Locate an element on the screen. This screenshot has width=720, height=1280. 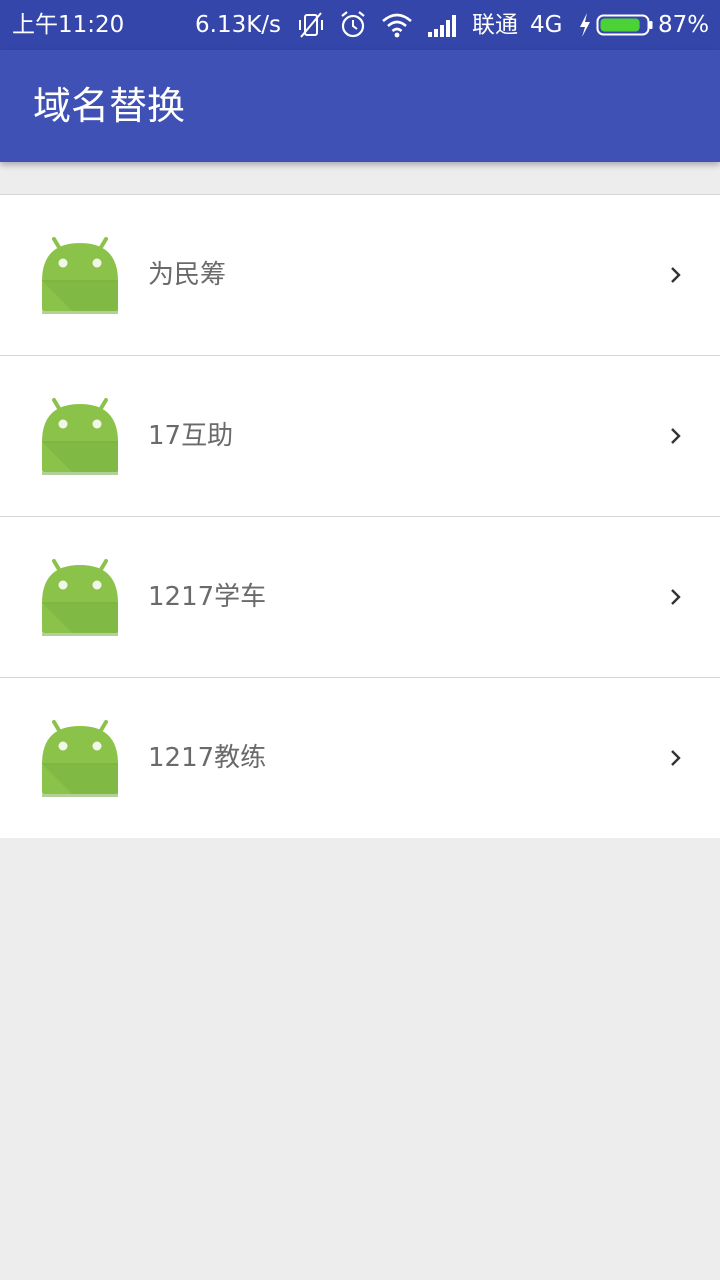
status-carrier: 联通 is located at coordinates (495, 25).